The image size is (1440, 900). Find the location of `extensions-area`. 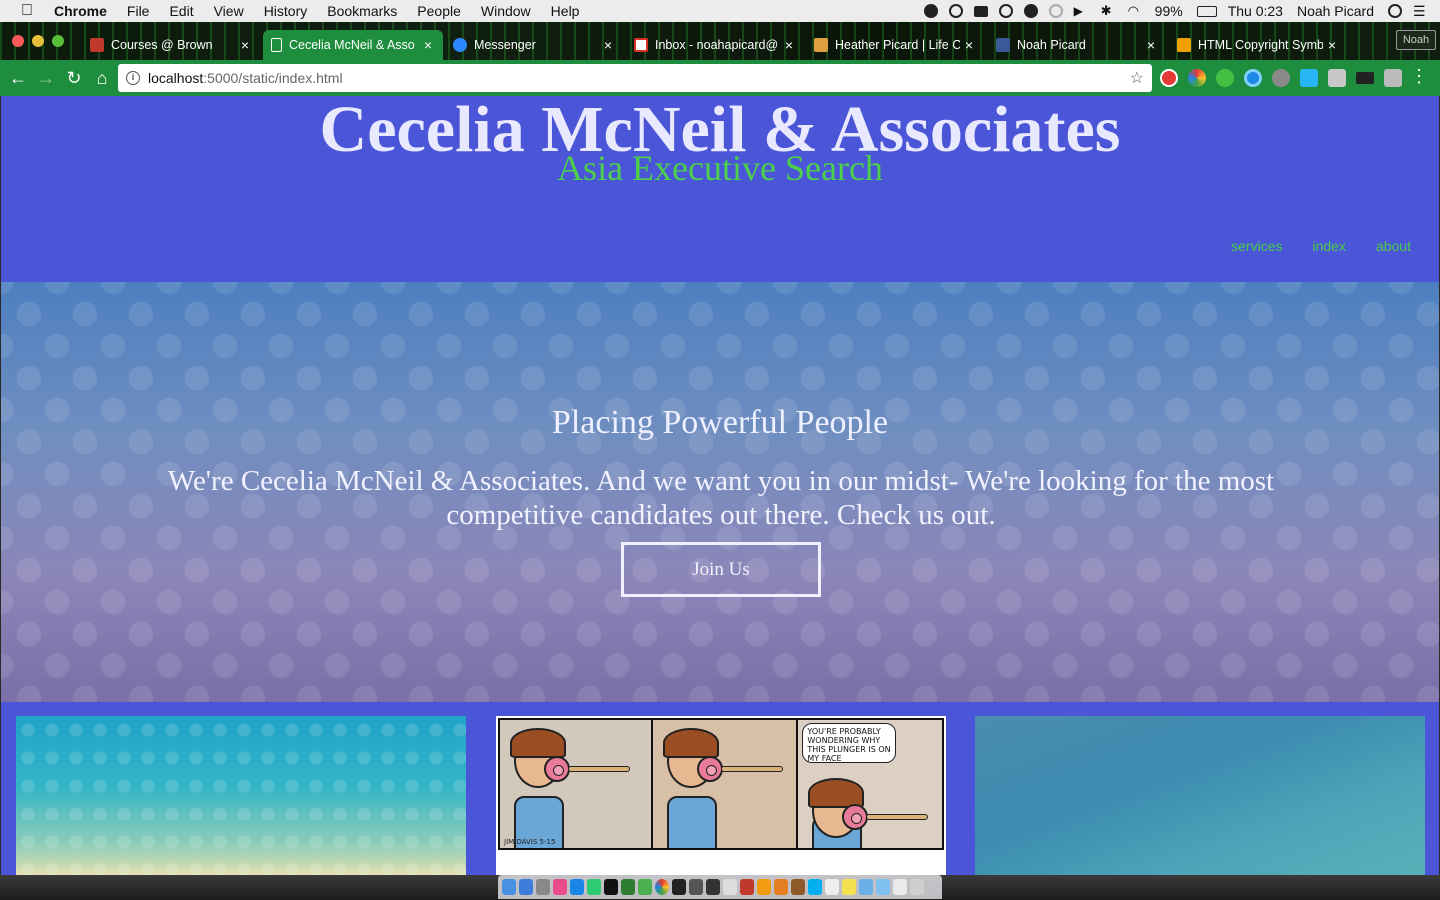

extensions-area is located at coordinates (1281, 78).